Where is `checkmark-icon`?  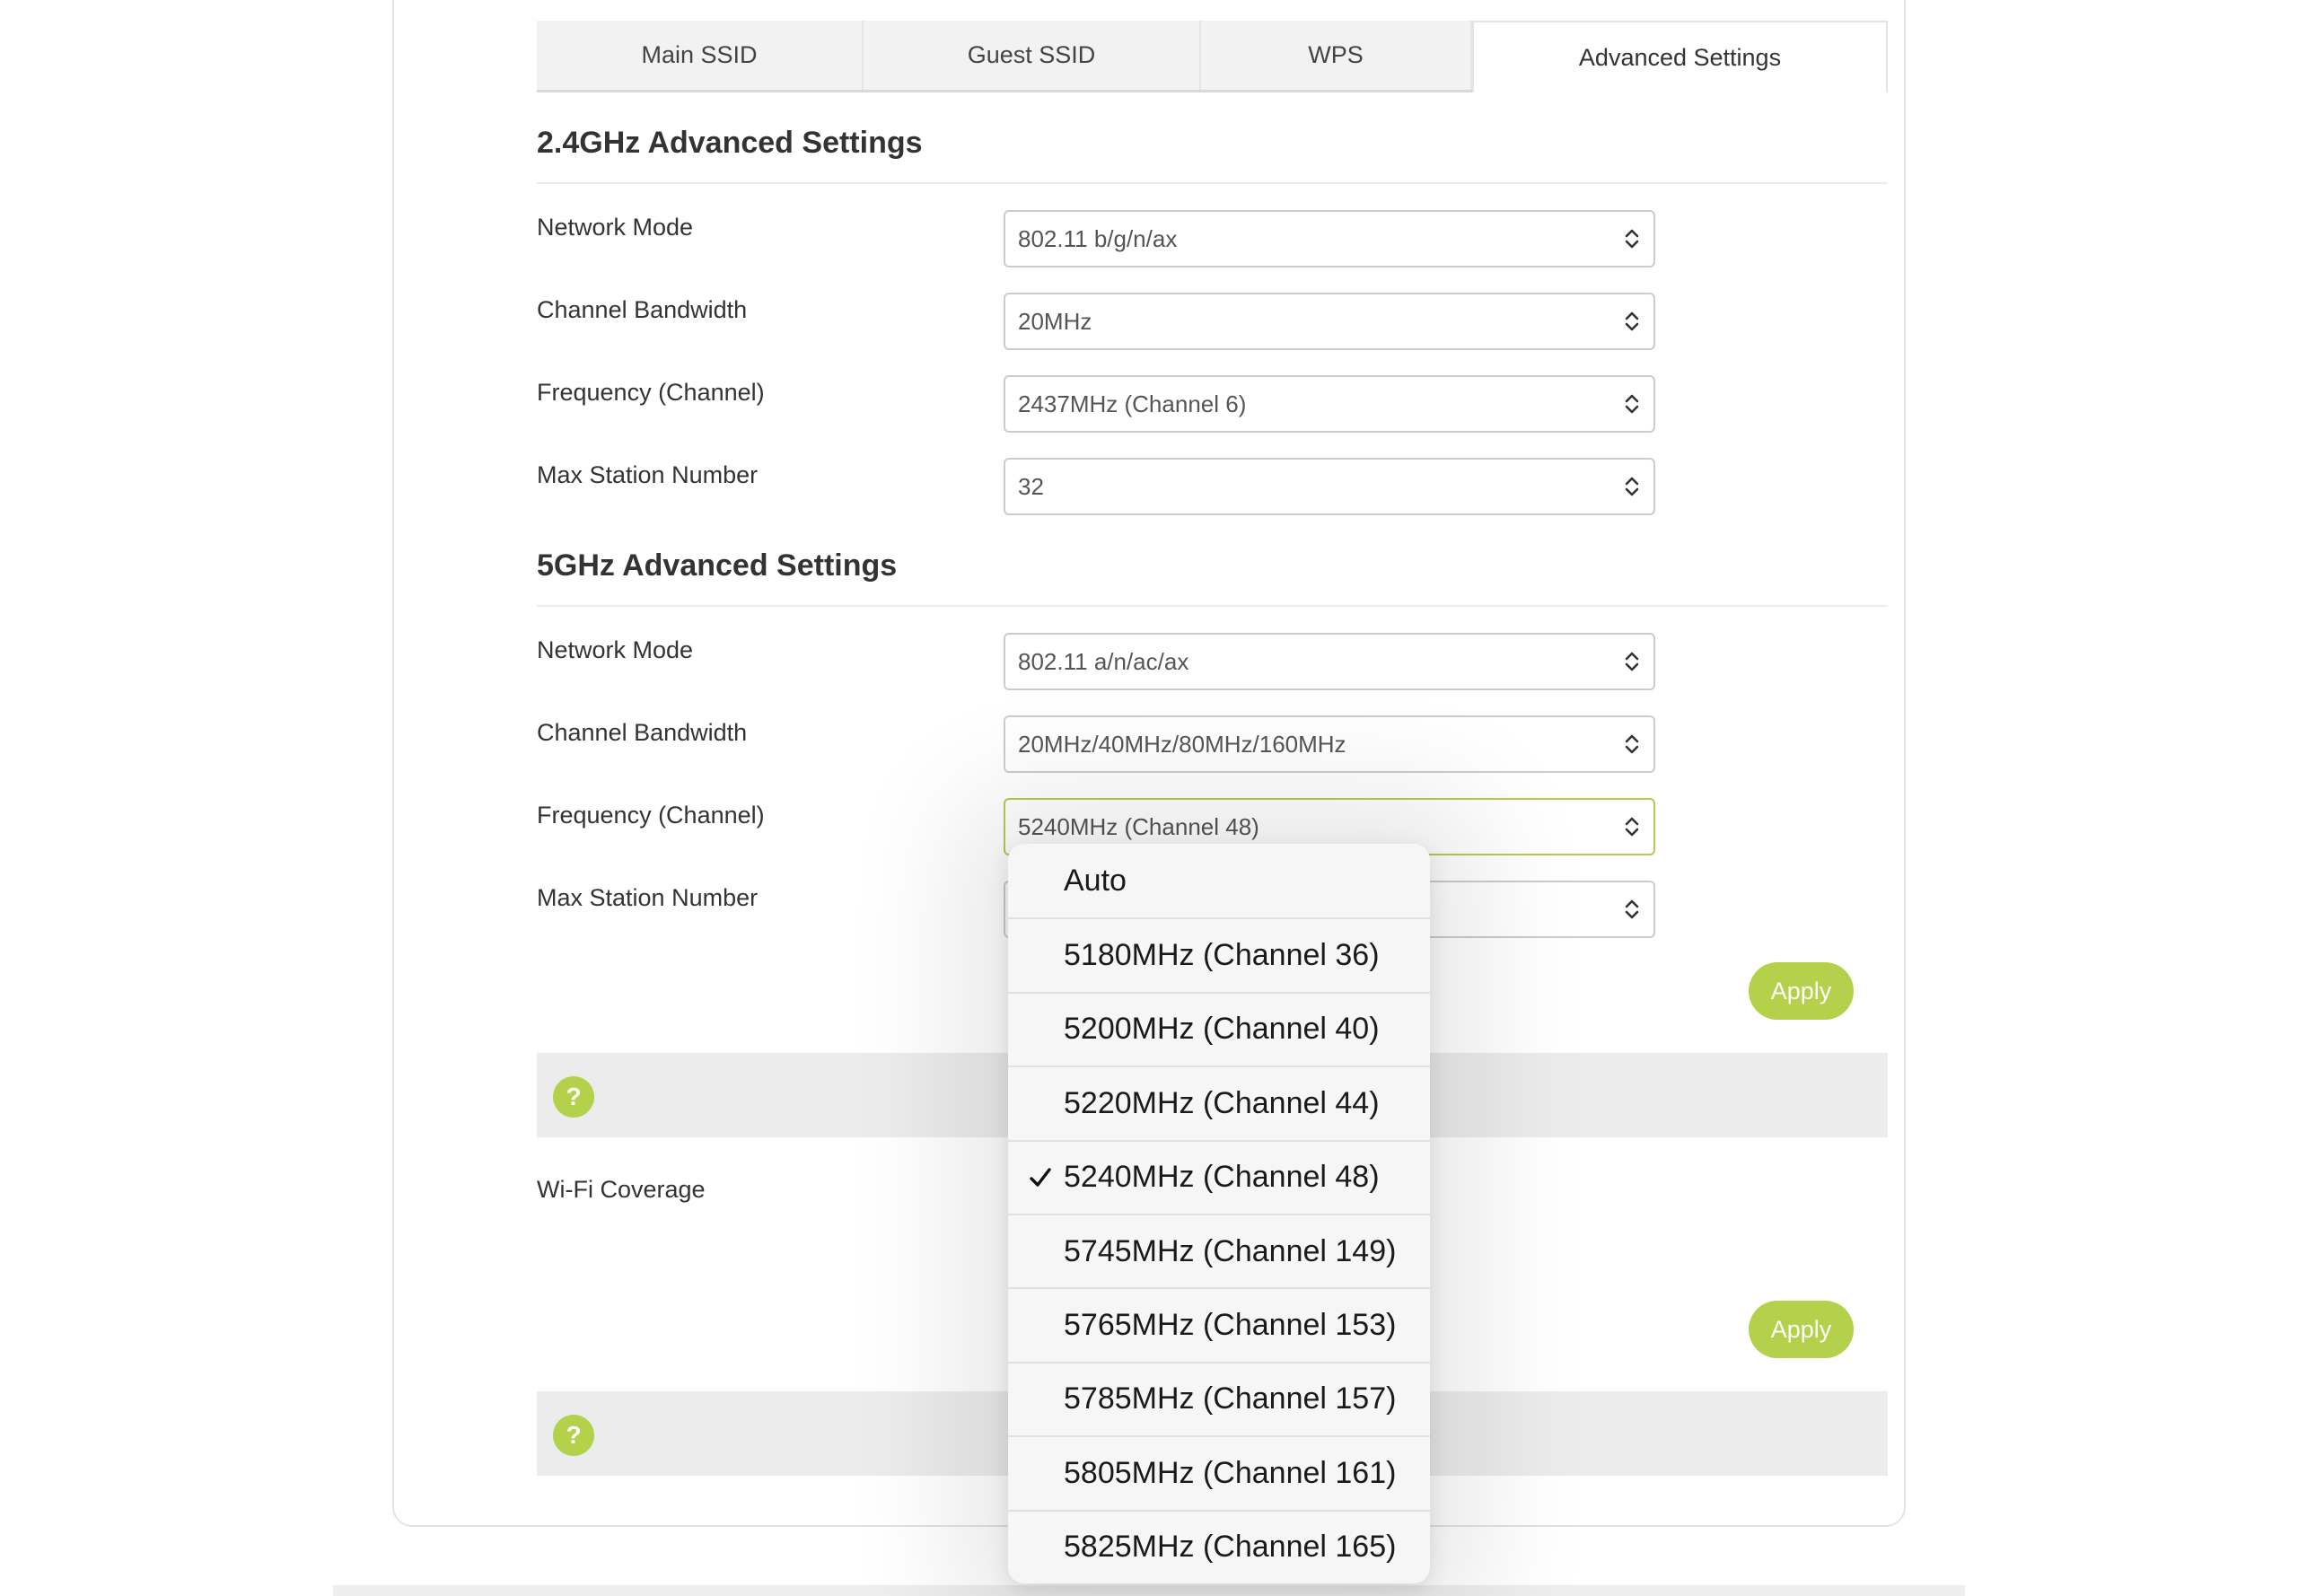 checkmark-icon is located at coordinates (1040, 1177).